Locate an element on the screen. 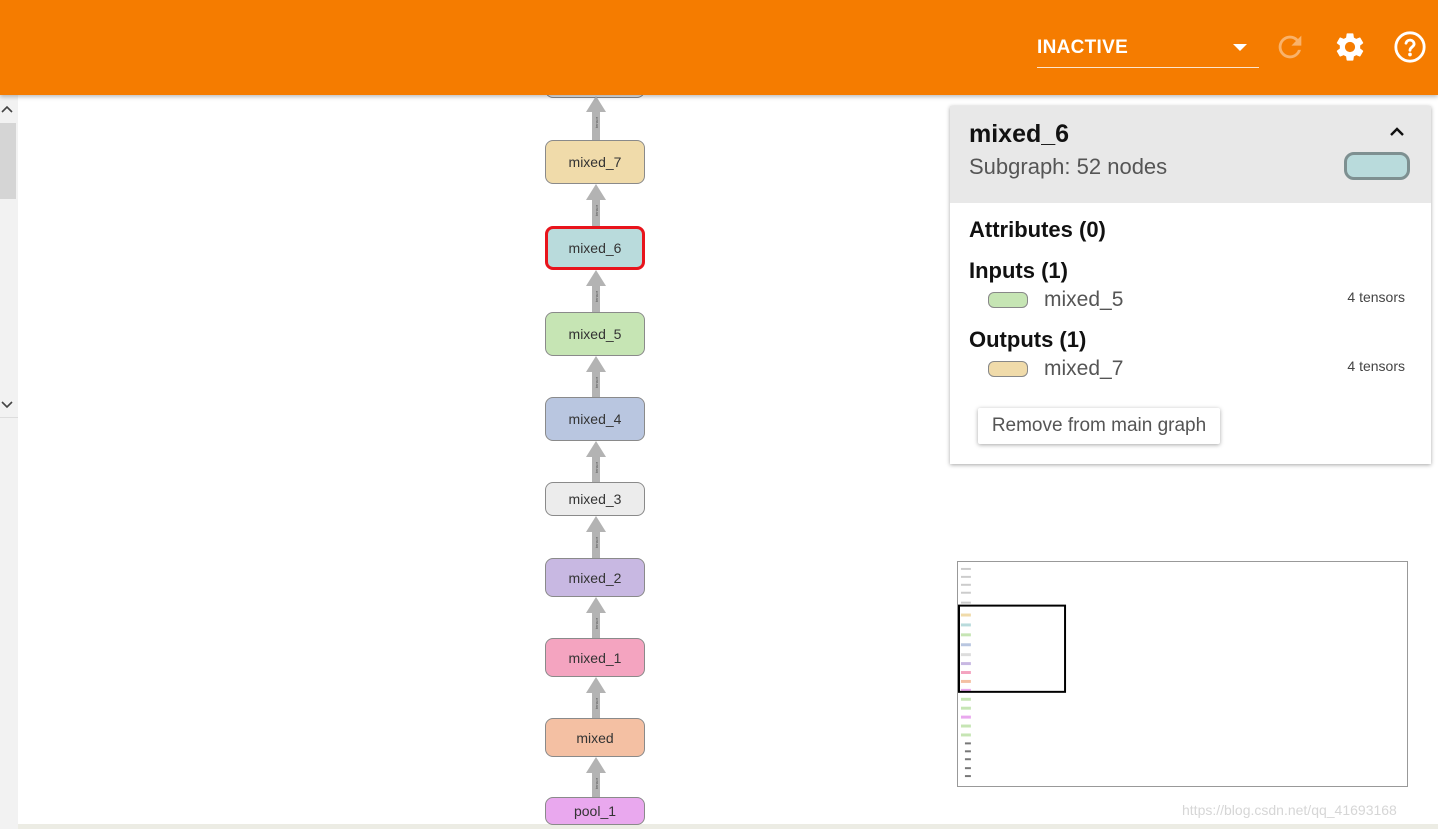 The height and width of the screenshot is (829, 1438). minimap-viewport is located at coordinates (1012, 648).